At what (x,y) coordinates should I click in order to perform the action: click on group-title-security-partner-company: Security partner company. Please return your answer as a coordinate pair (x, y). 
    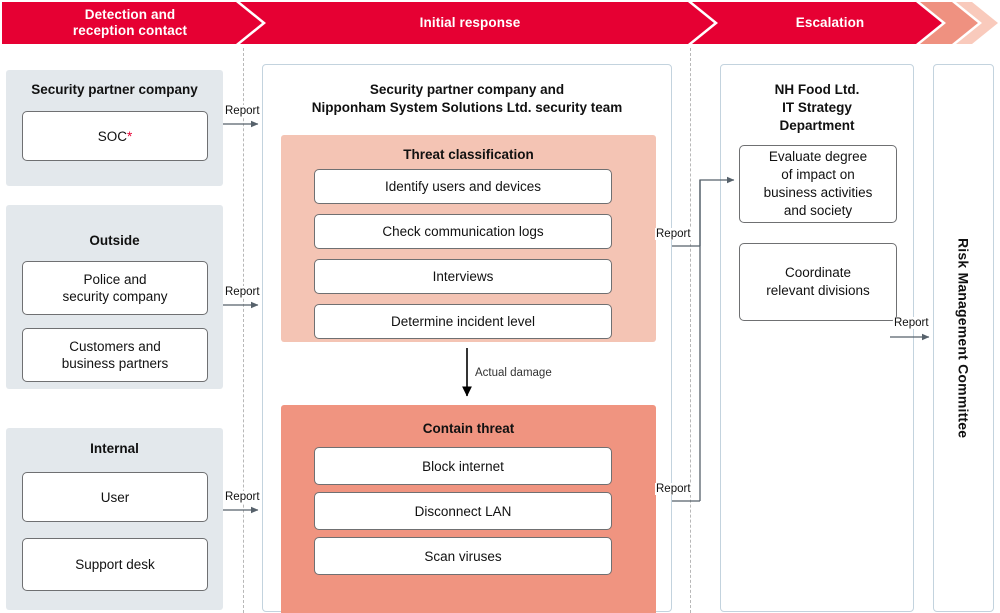
    Looking at the image, I should click on (114, 89).